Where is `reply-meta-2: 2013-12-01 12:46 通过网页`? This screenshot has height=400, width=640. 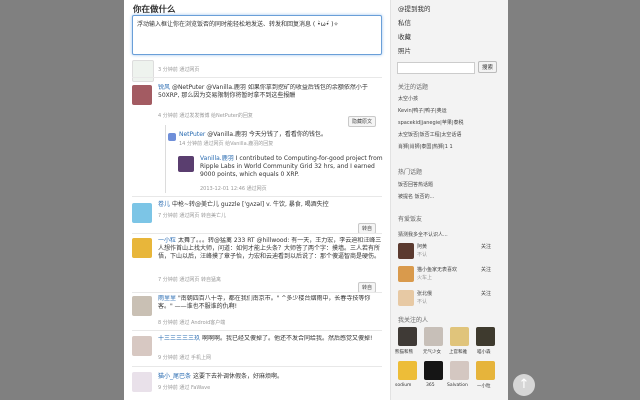 reply-meta-2: 2013-12-01 12:46 通过网页 is located at coordinates (233, 189).